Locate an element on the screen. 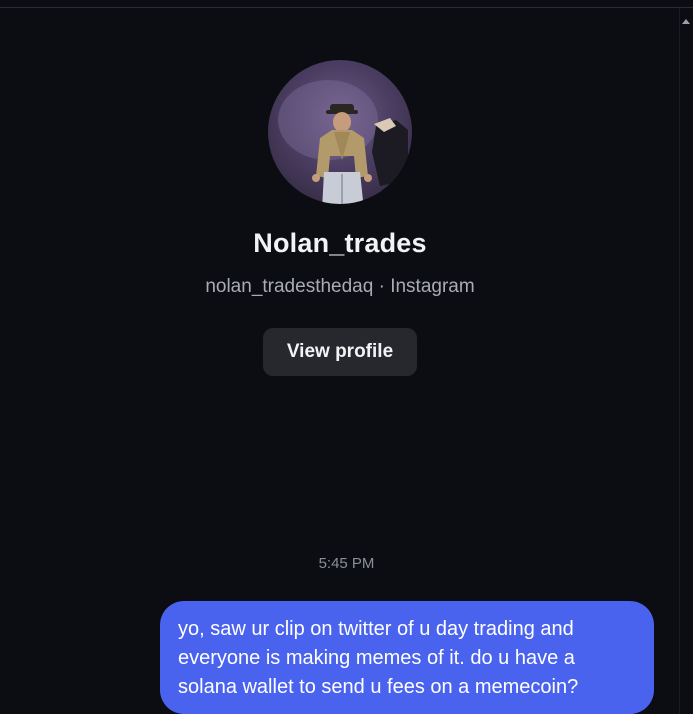 Image resolution: width=693 pixels, height=714 pixels. avatar-photo-icon is located at coordinates (343, 142).